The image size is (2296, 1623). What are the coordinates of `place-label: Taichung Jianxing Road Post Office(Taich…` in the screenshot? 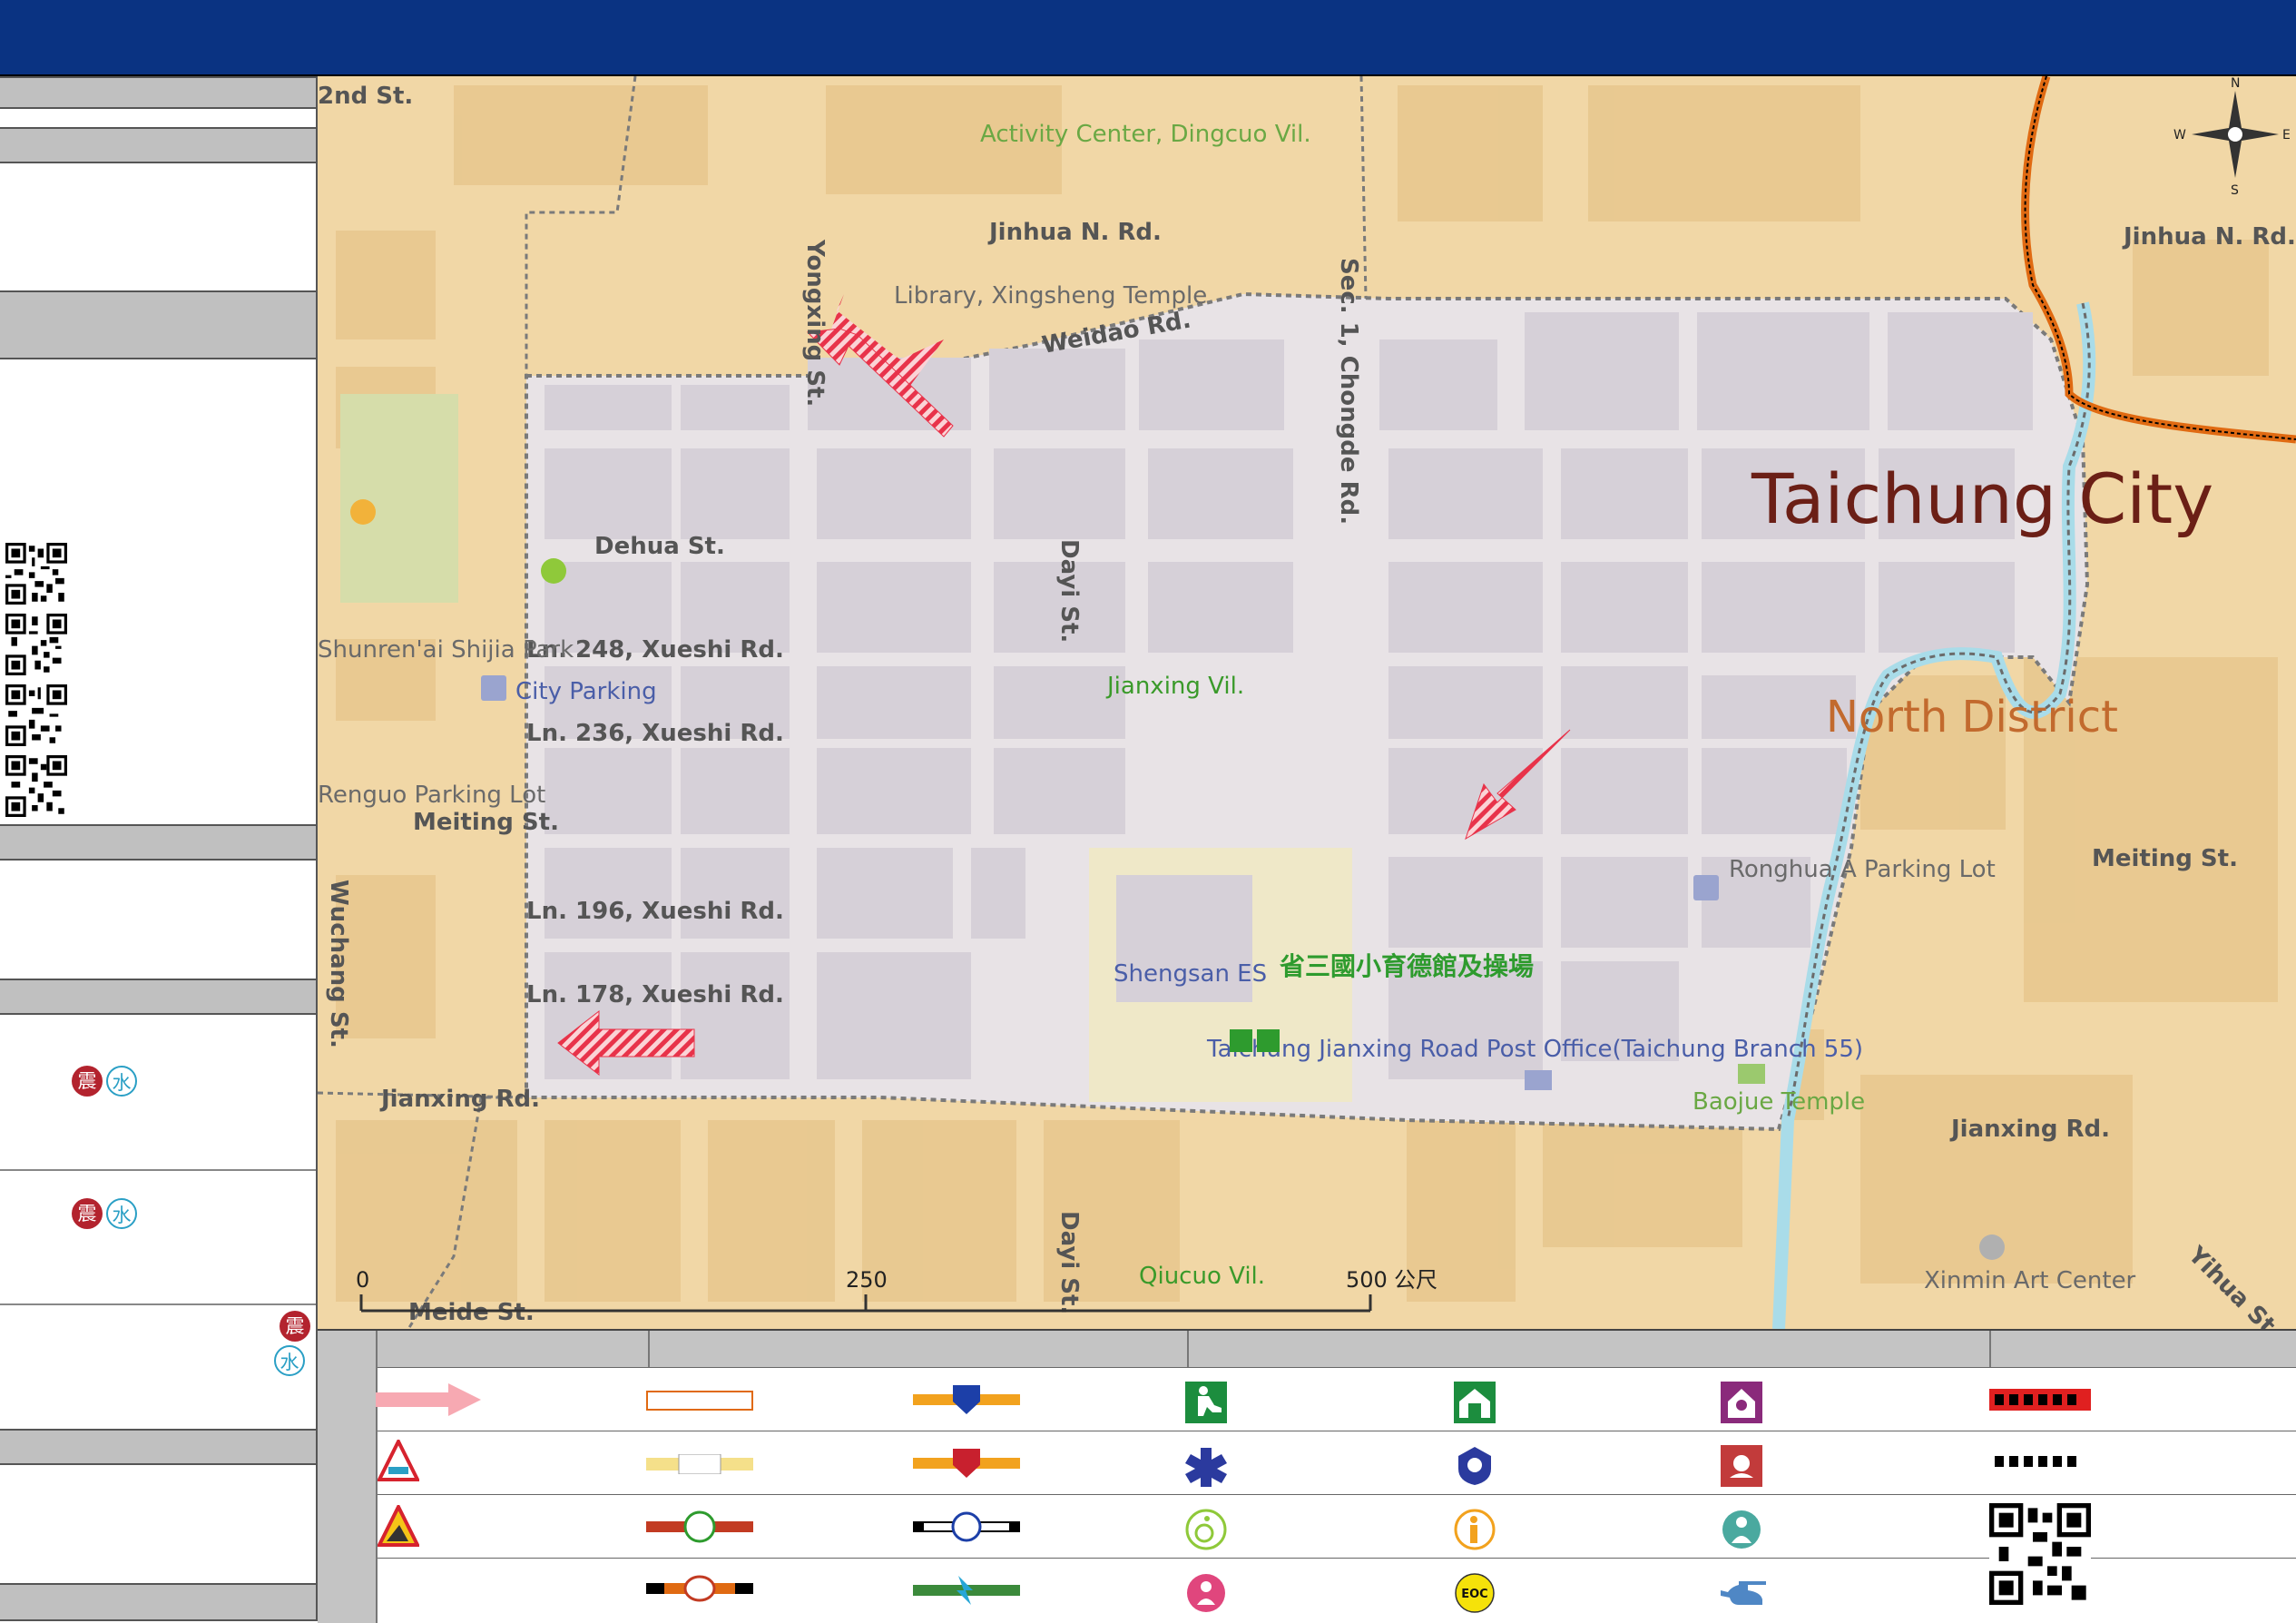 It's located at (1534, 1049).